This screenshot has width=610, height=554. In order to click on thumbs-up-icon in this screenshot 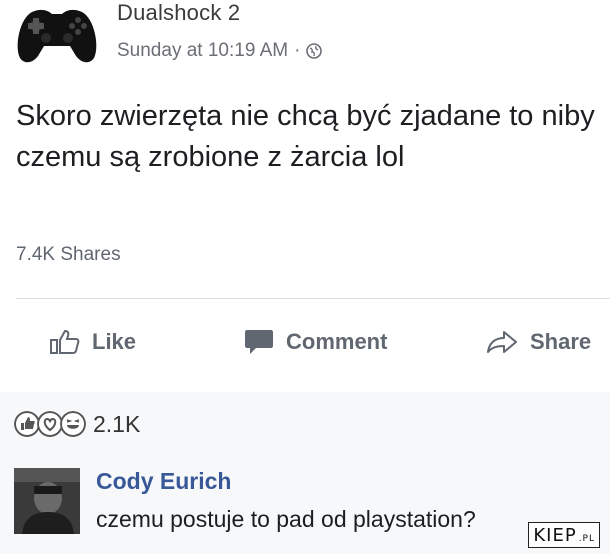, I will do `click(65, 341)`.